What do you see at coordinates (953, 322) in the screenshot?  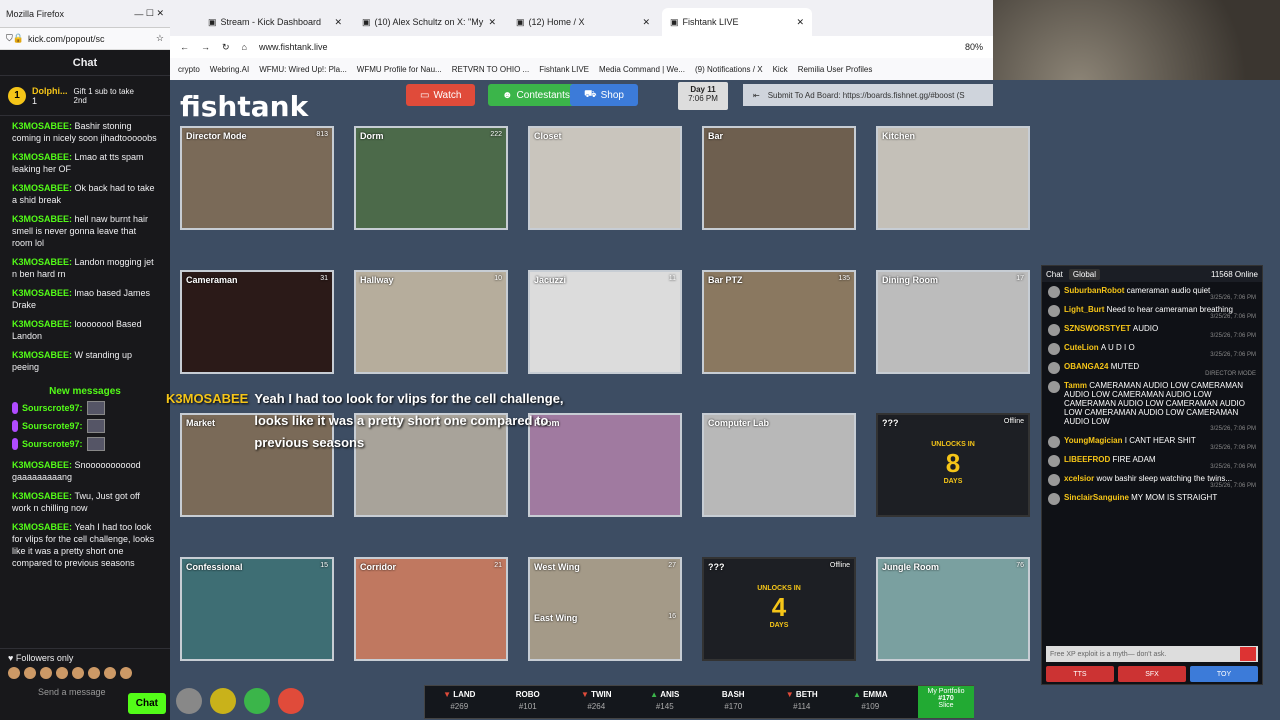 I see `camera-tile: Dining Room 17` at bounding box center [953, 322].